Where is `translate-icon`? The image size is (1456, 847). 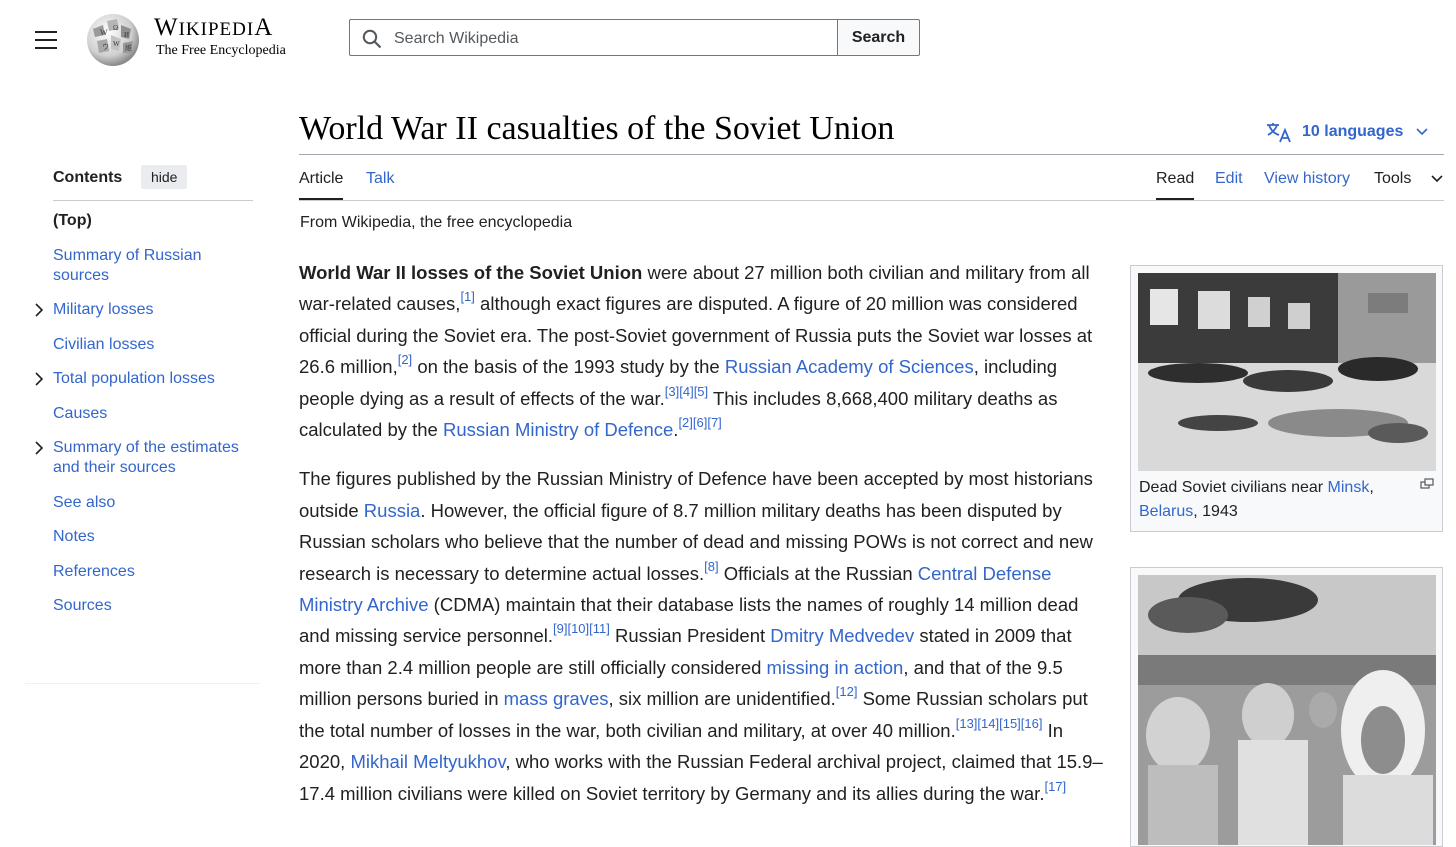 translate-icon is located at coordinates (1279, 133).